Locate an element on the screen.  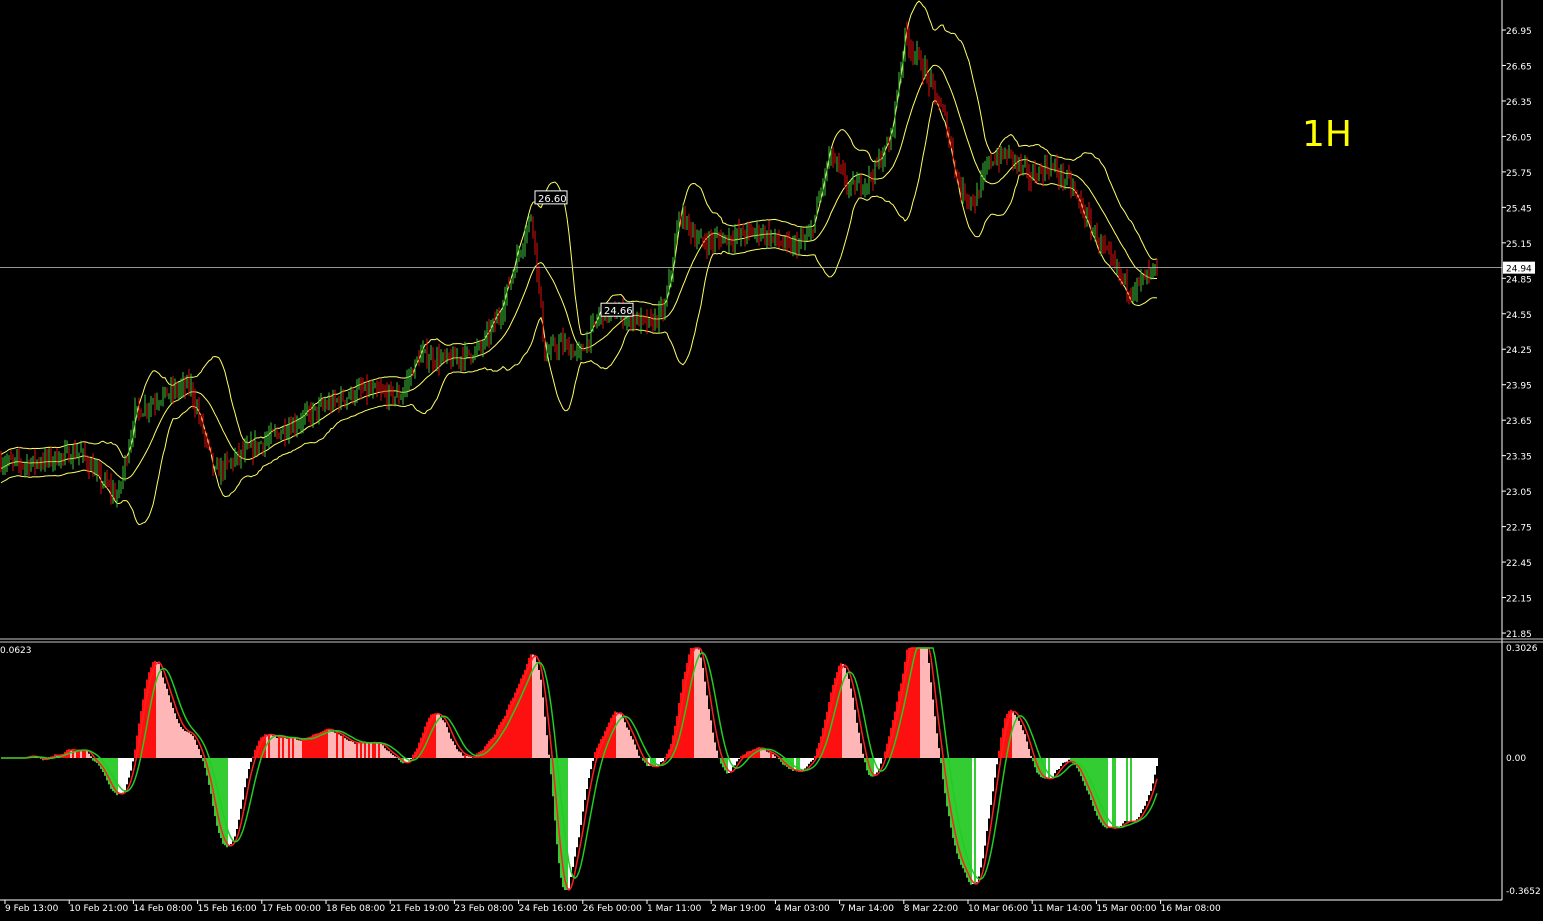
price-tick-label: 22.45 is located at coordinates (1519, 564).